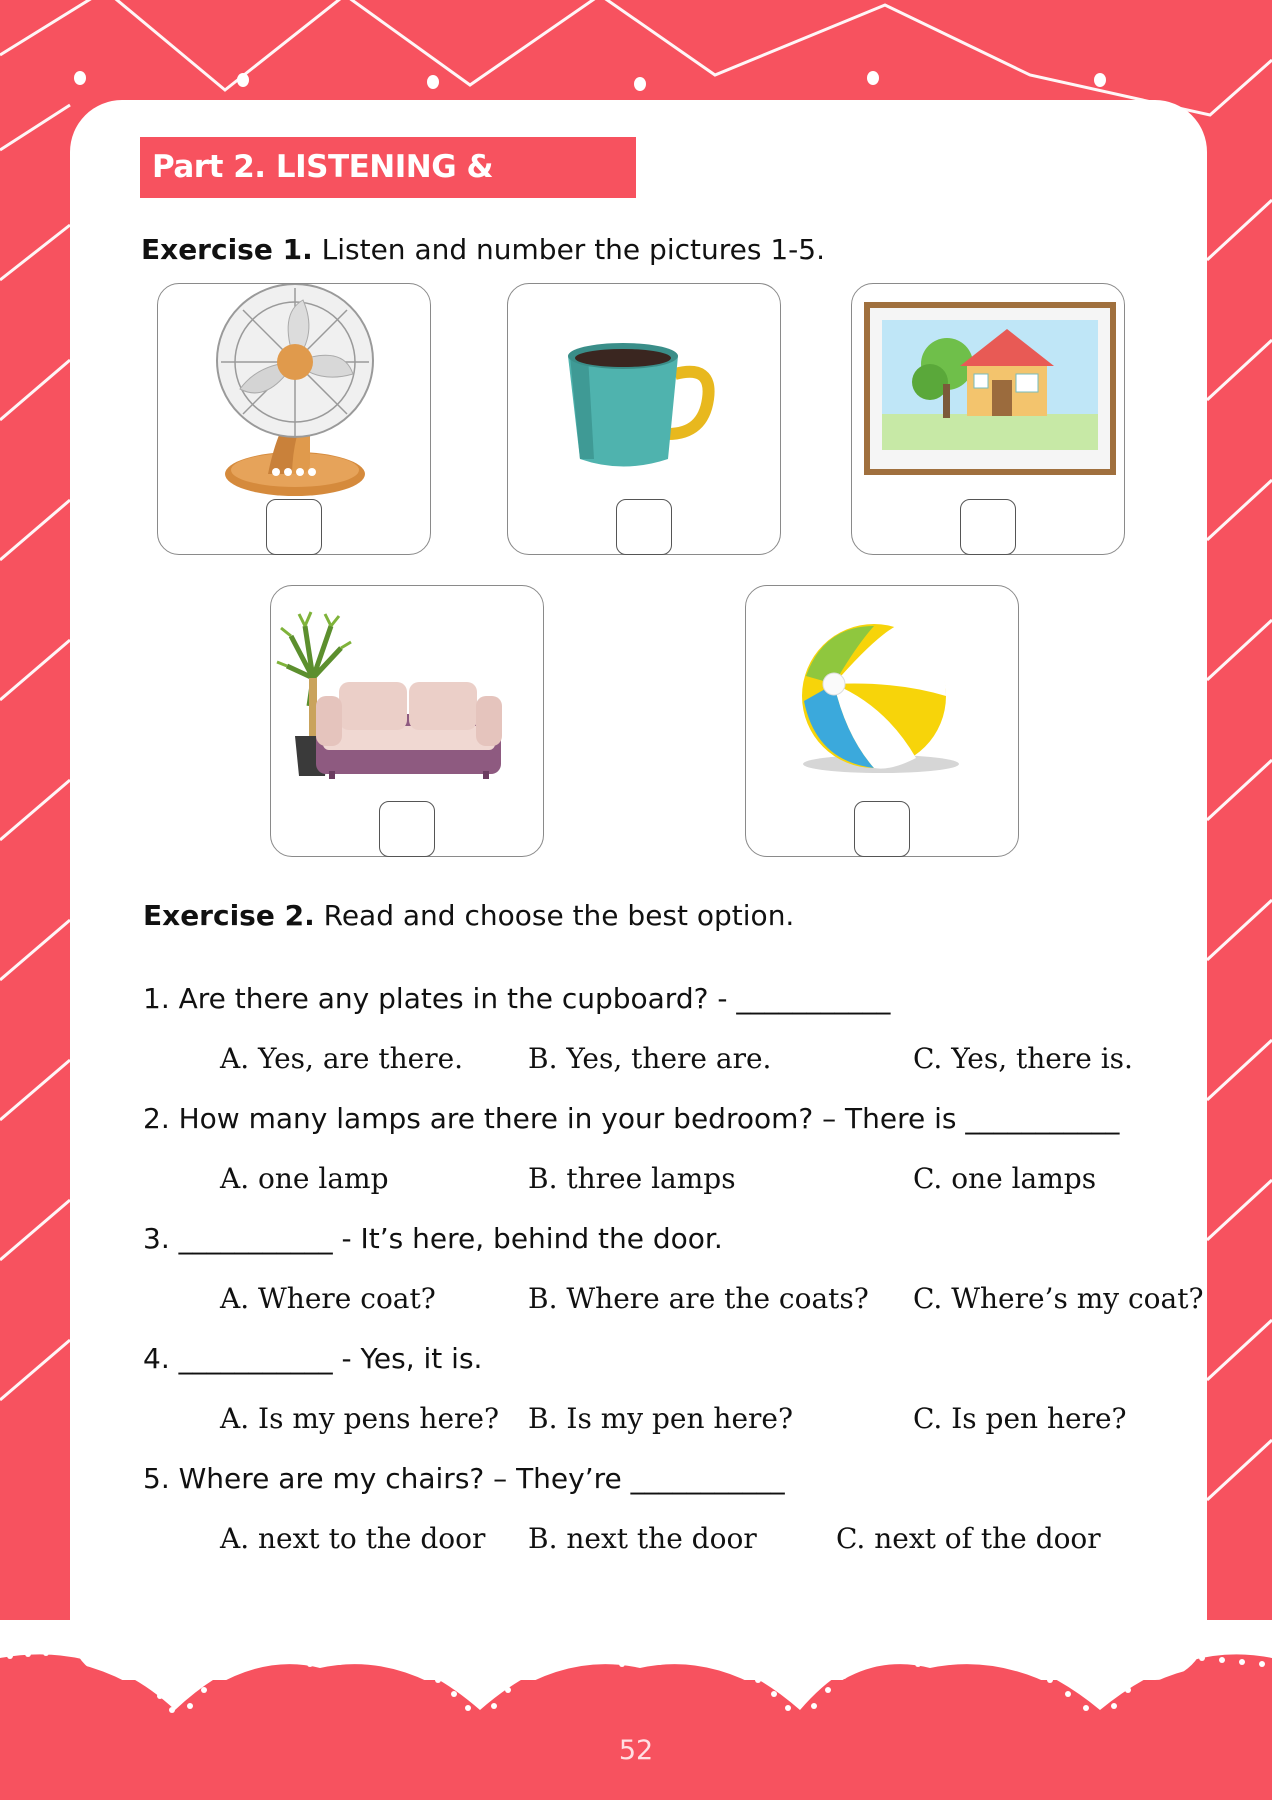 This screenshot has width=1272, height=1800. What do you see at coordinates (313, 1358) in the screenshot?
I see `question-4: 4. ___________ - Yes, it is.` at bounding box center [313, 1358].